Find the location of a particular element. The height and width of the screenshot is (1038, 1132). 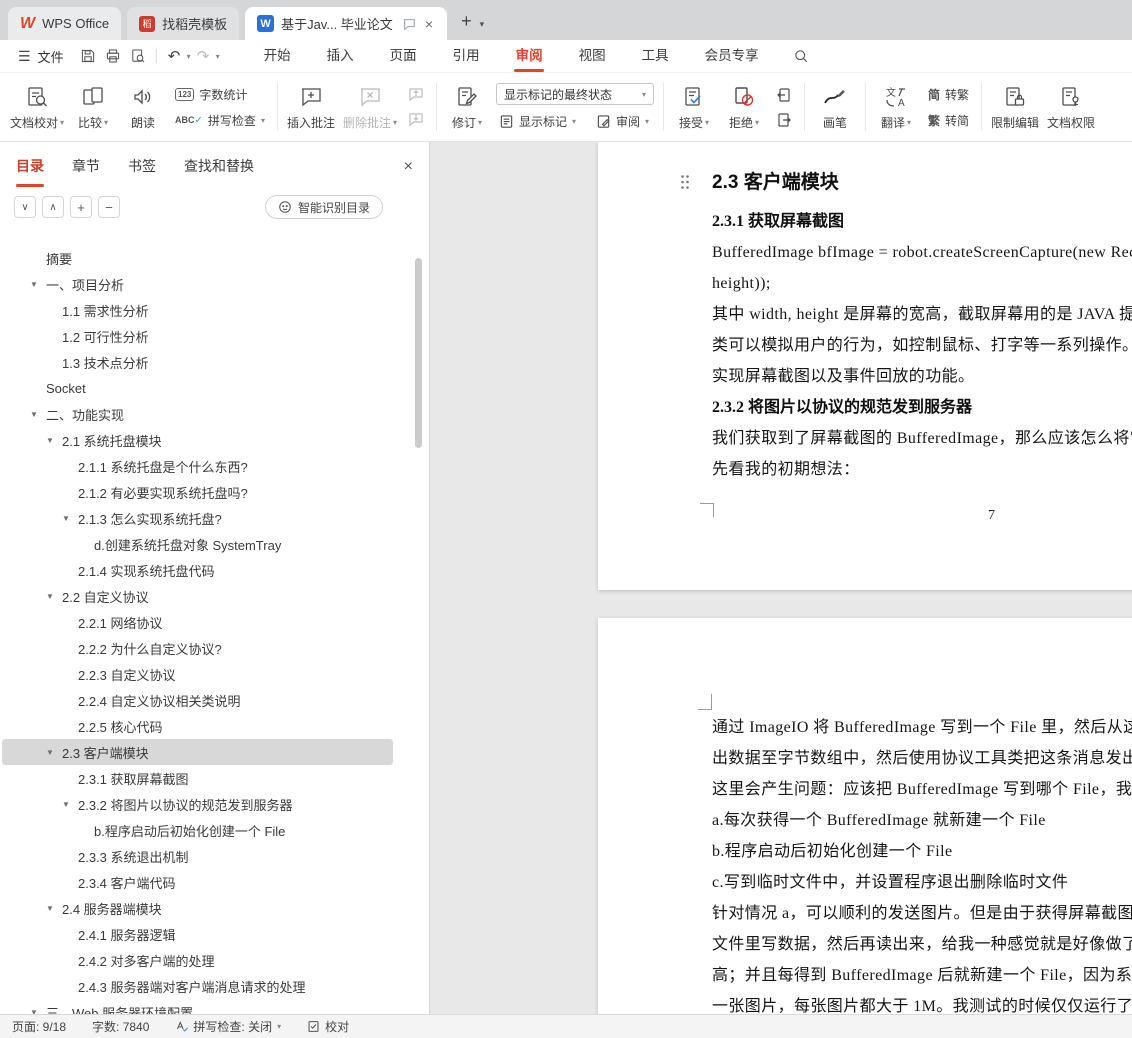

next-comment-button is located at coordinates (416, 120).